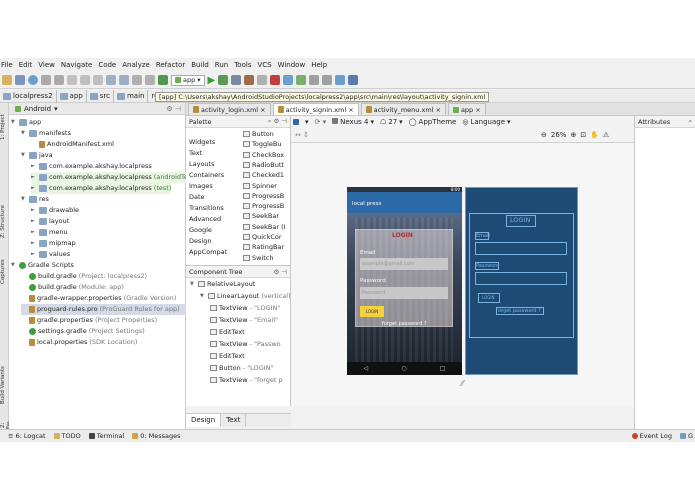 Image resolution: width=695 pixels, height=494 pixels. Describe the element at coordinates (72, 287) in the screenshot. I see `tree-item: build.gradle (Module: app)` at that location.